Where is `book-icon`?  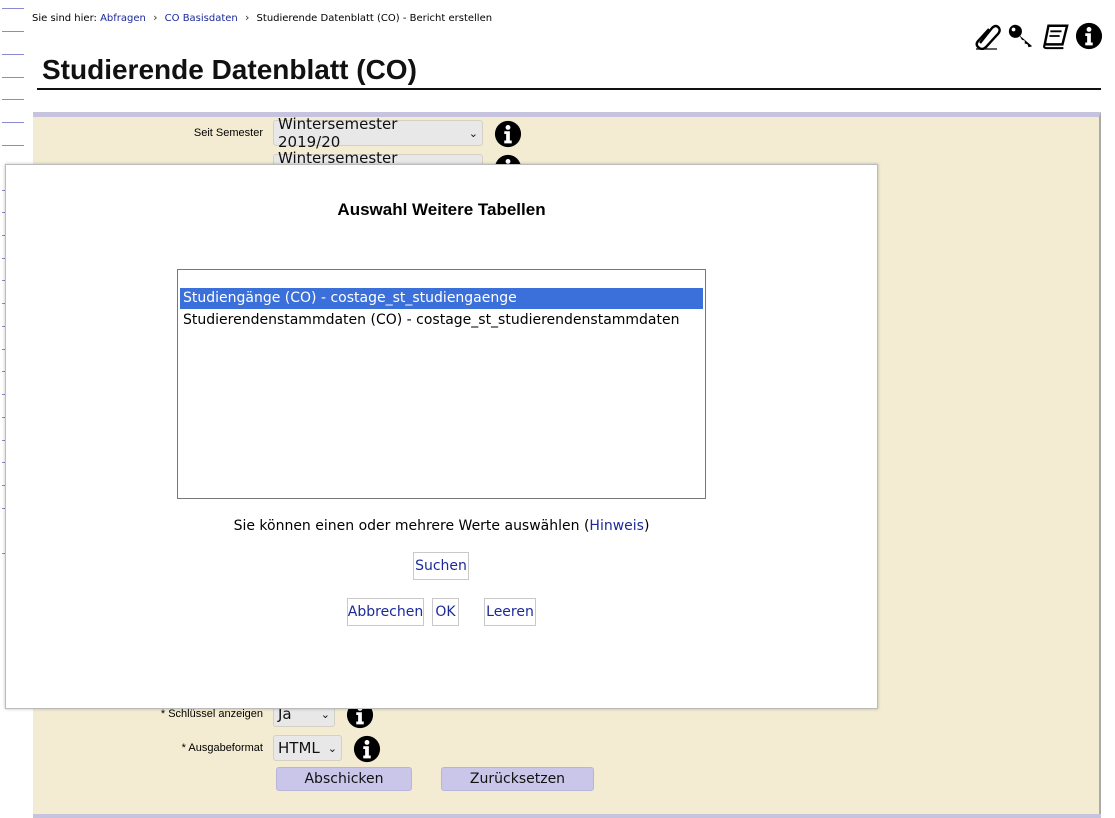 book-icon is located at coordinates (1055, 36).